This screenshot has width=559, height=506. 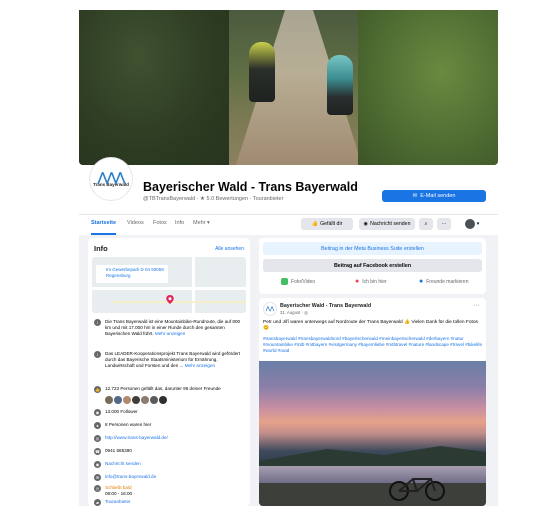 What do you see at coordinates (284, 281) in the screenshot?
I see `photo-icon` at bounding box center [284, 281].